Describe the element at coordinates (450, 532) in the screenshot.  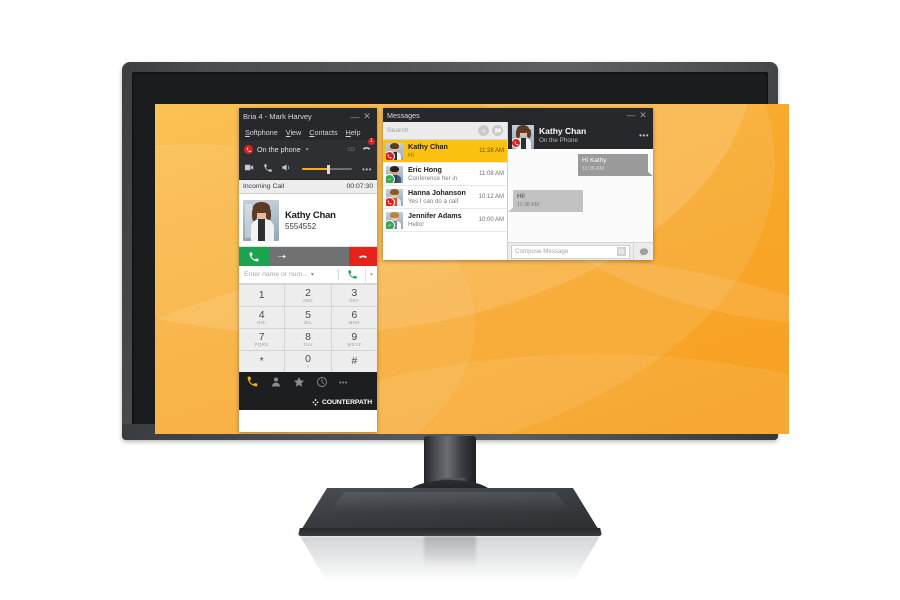
I see `monitor-base-edge` at that location.